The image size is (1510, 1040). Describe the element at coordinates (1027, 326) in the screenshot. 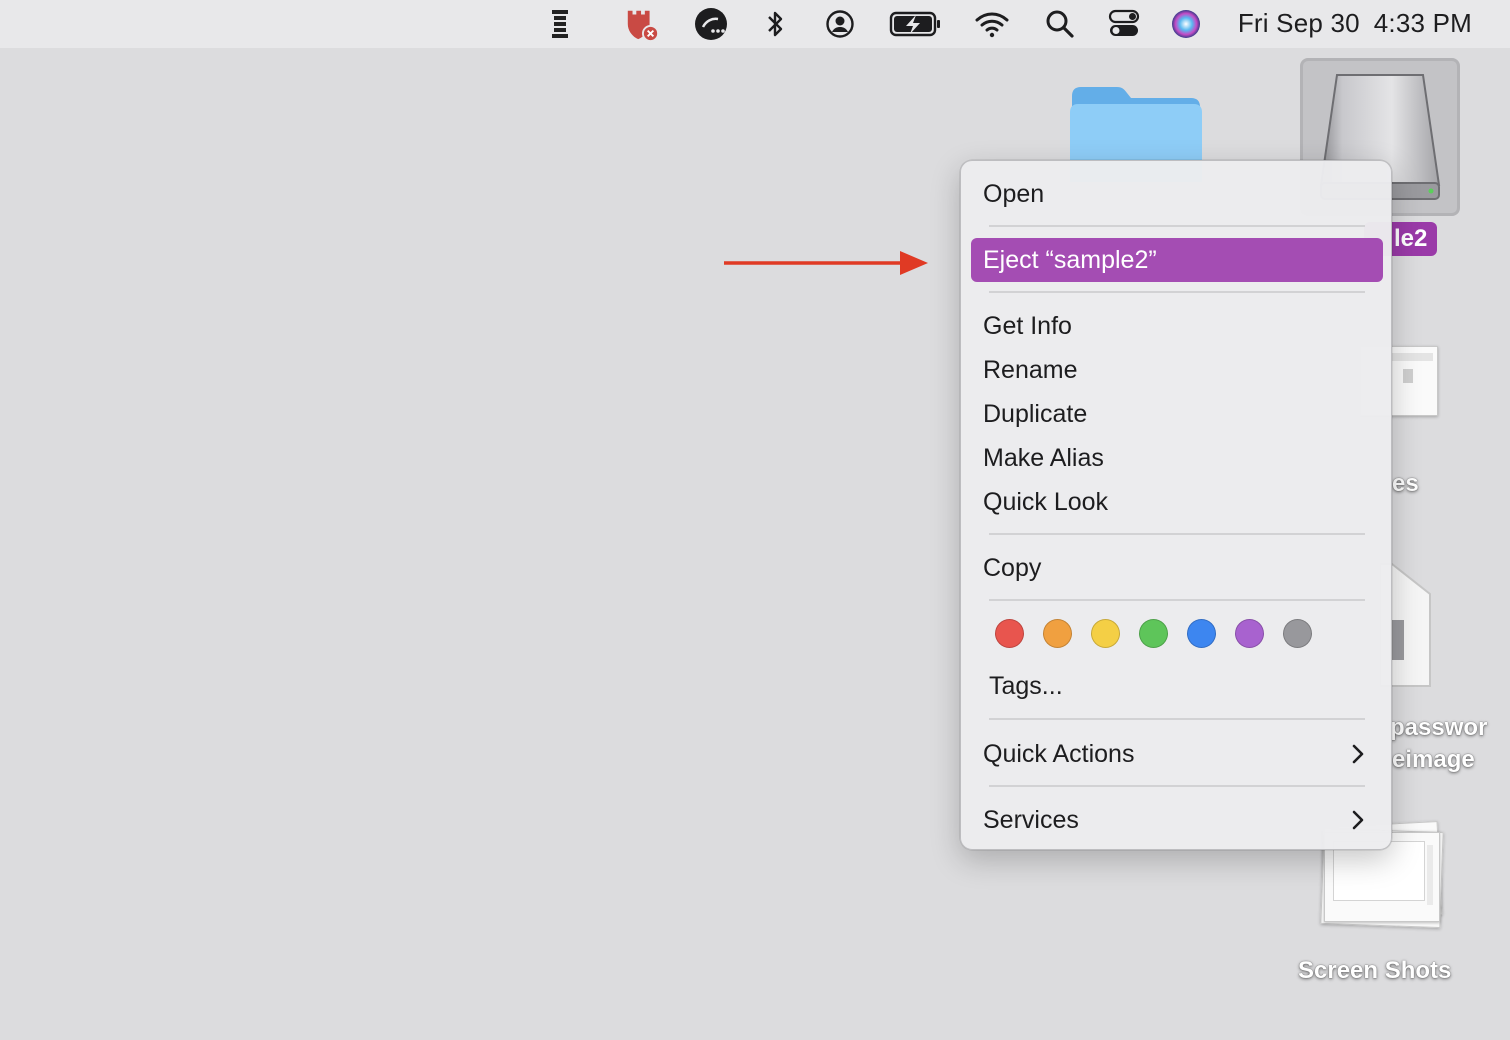

I see `menu-item-label: Get Info` at that location.